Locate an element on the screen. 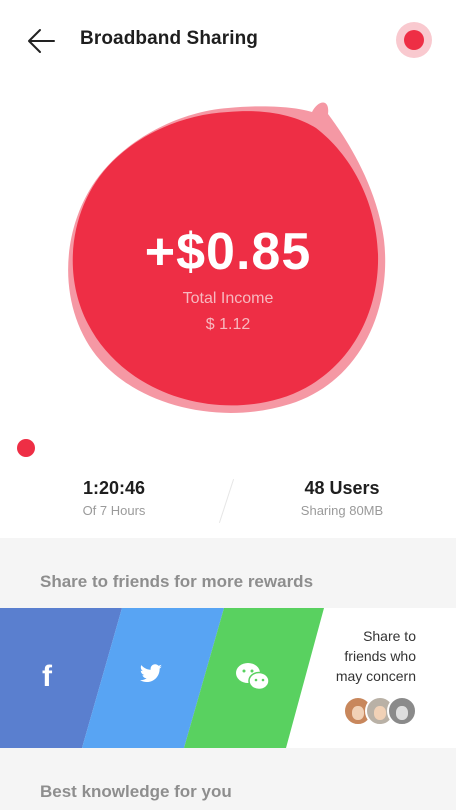  facebook-icon: f is located at coordinates (47, 676).